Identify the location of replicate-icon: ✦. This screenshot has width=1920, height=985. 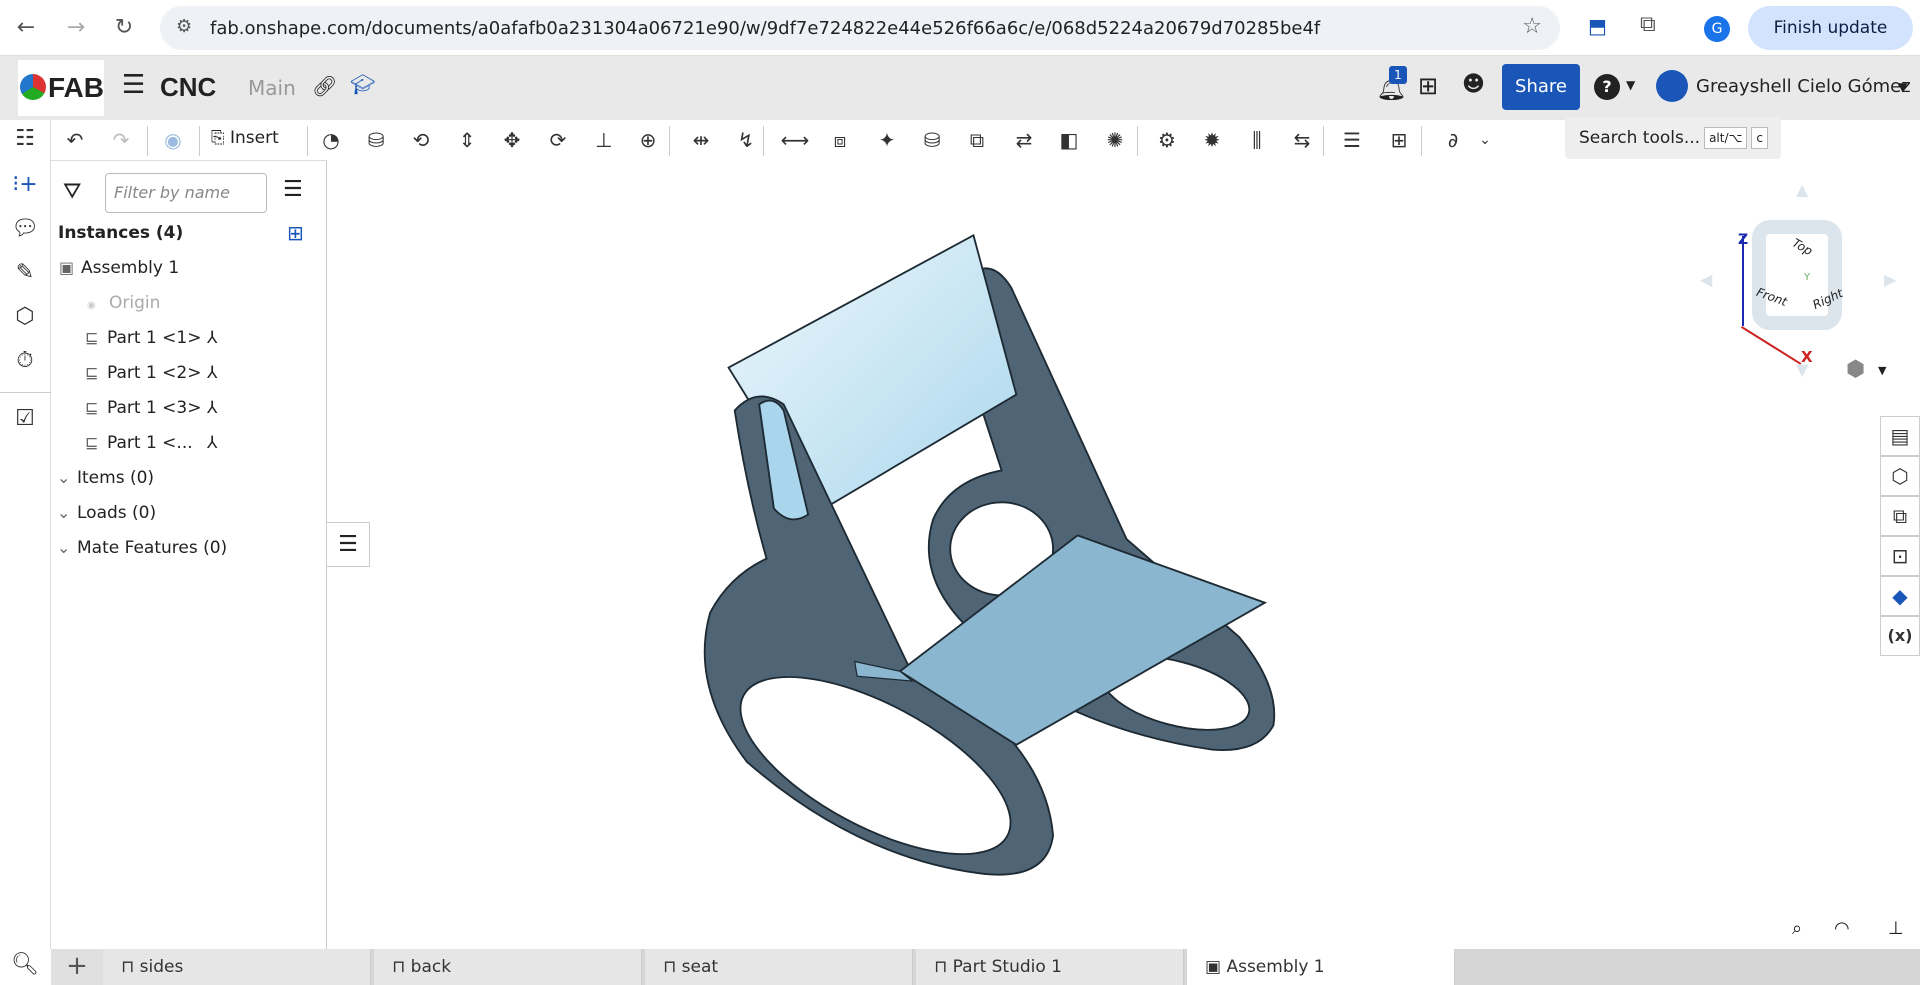
(887, 140).